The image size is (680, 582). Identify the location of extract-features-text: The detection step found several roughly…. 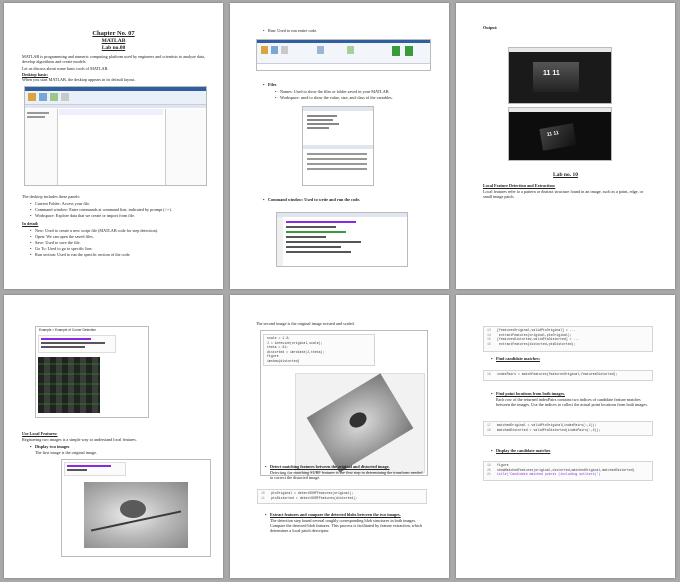
(346, 526).